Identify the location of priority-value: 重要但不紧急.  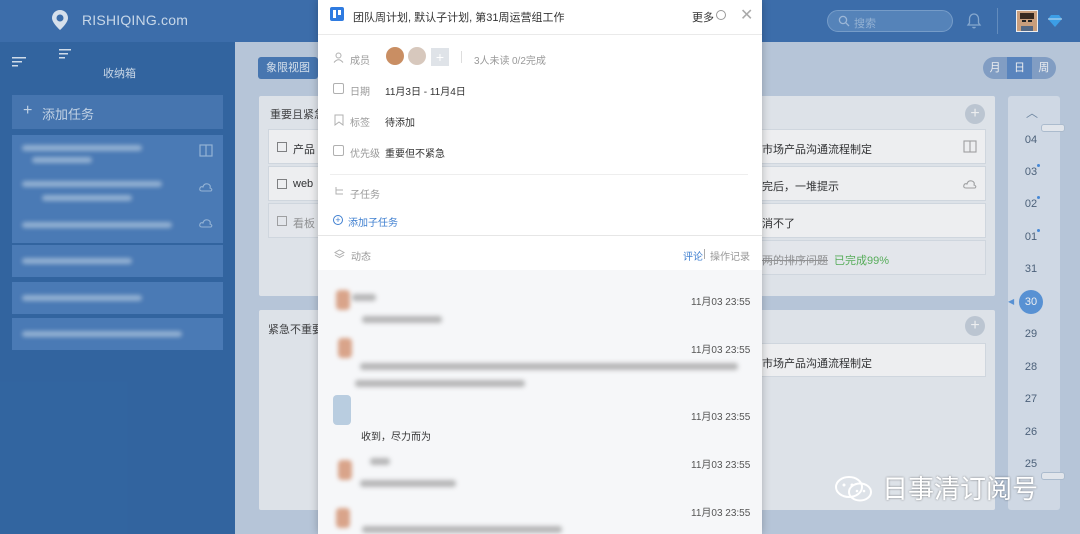
(415, 152).